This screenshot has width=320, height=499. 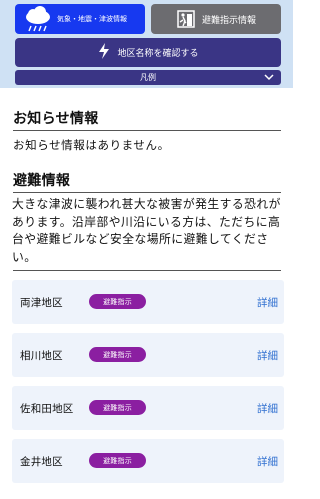 What do you see at coordinates (92, 19) in the screenshot?
I see `weather-info-label: 気象・地震・津波情報` at bounding box center [92, 19].